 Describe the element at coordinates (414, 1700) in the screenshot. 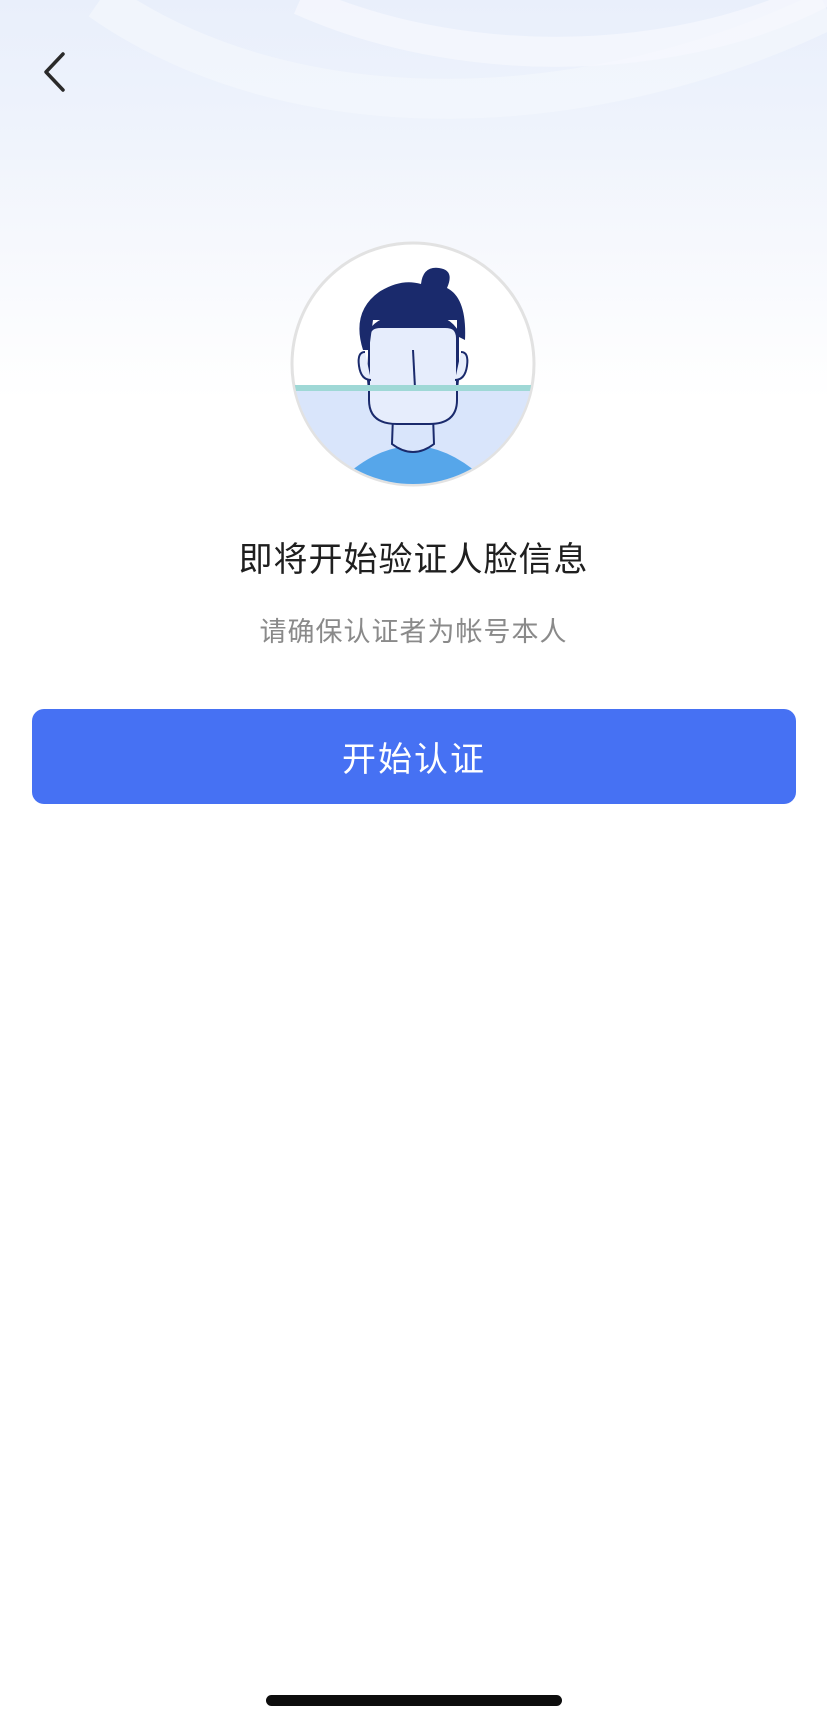

I see `home-indicator` at that location.